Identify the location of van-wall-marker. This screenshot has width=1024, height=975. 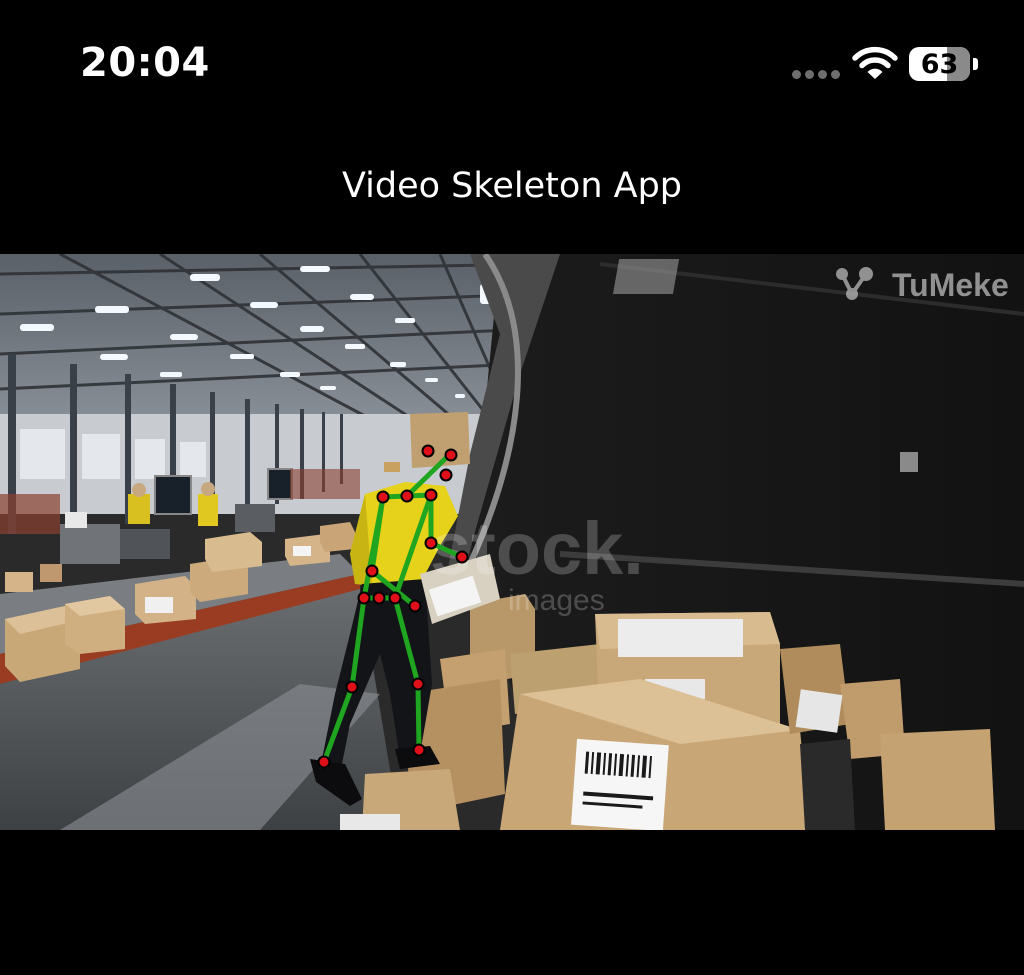
(909, 462).